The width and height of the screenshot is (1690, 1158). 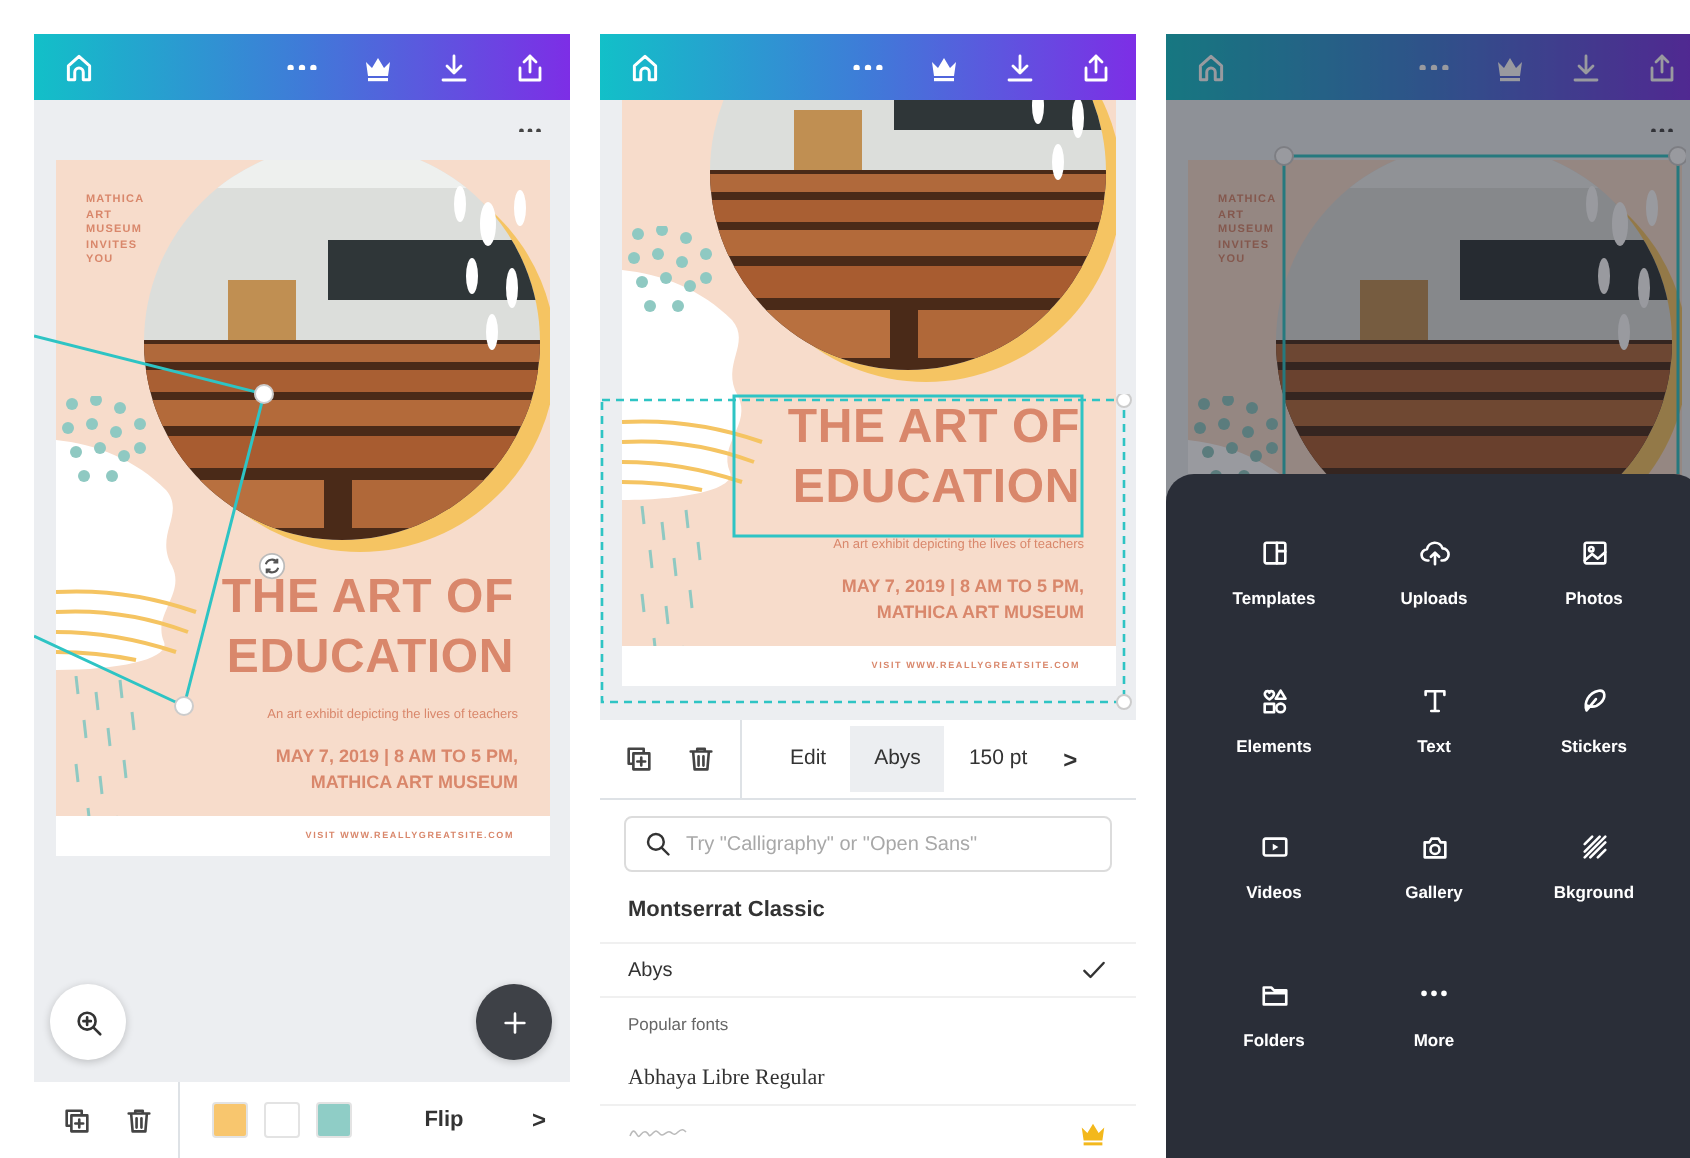 What do you see at coordinates (1594, 700) in the screenshot?
I see `leaf-icon` at bounding box center [1594, 700].